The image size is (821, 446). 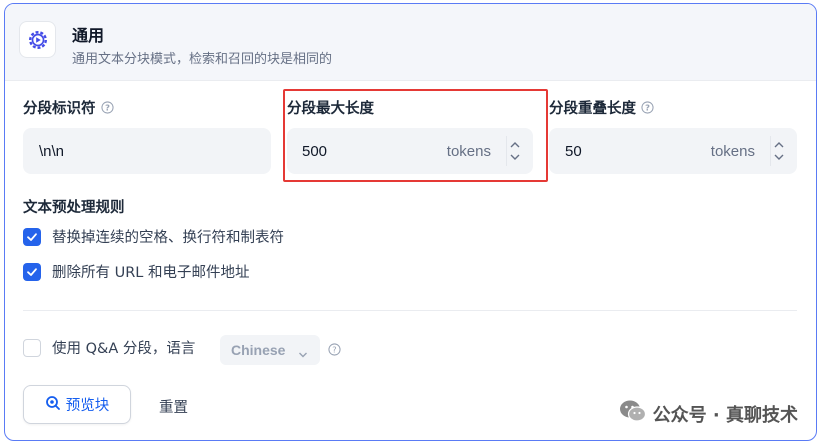 I want to click on watermark-text: 公众号 · 真聊技术, so click(x=725, y=415).